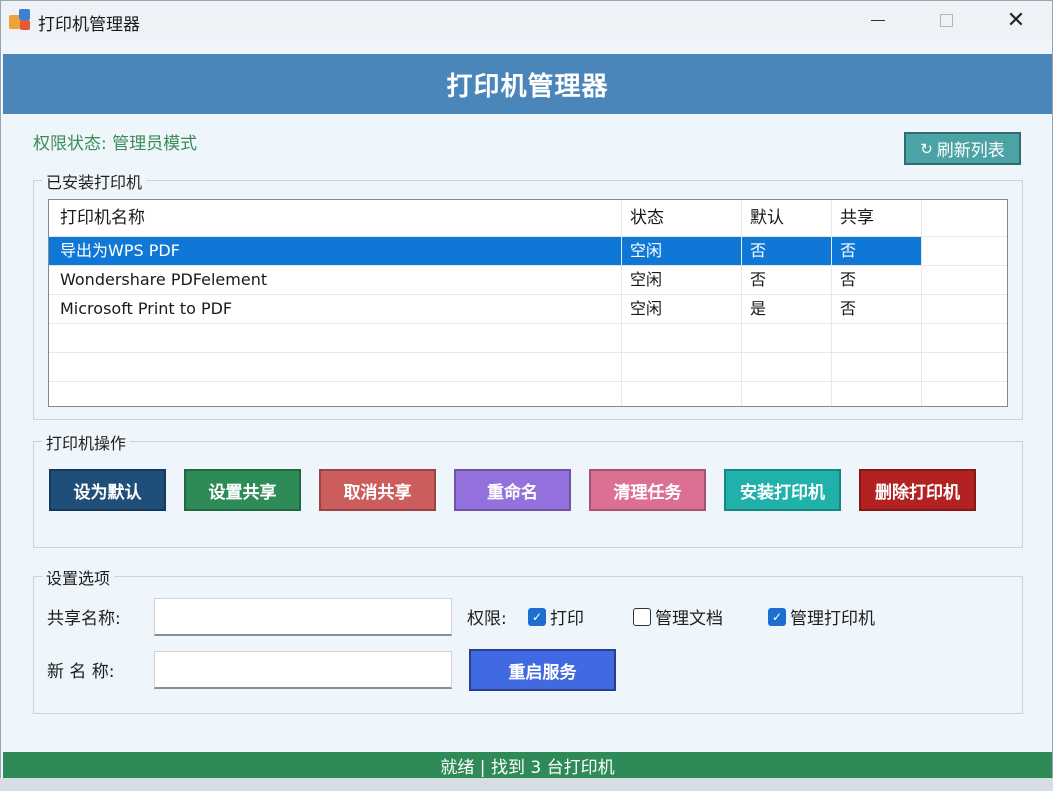  What do you see at coordinates (20, 20) in the screenshot?
I see `printer-app-icon` at bounding box center [20, 20].